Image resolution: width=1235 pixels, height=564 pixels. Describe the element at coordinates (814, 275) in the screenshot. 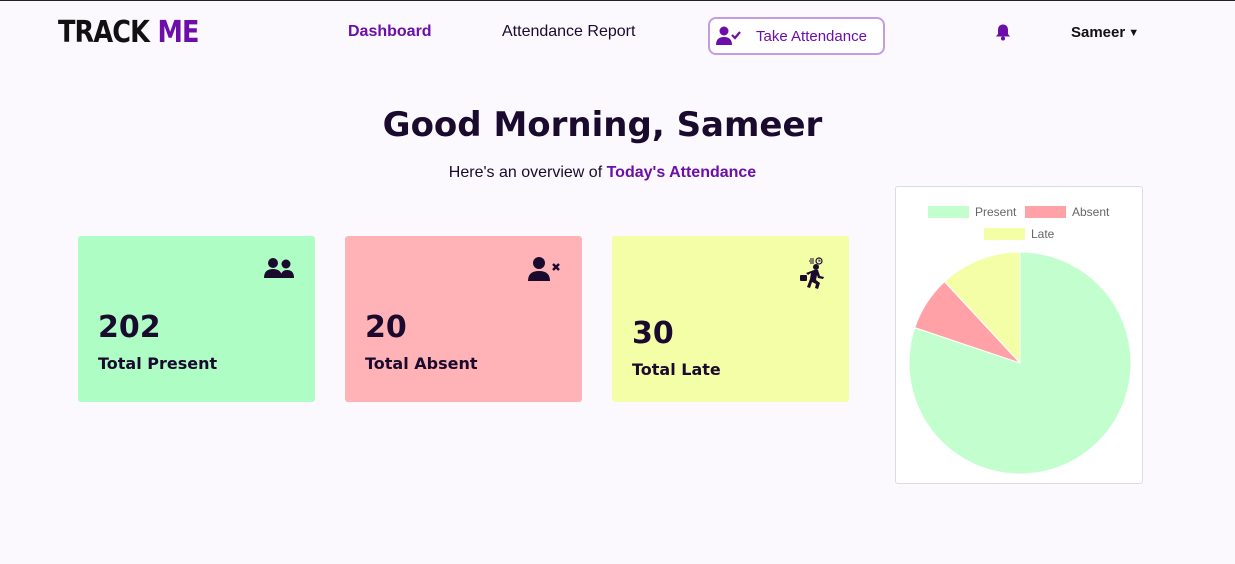

I see `running-late-icon` at that location.